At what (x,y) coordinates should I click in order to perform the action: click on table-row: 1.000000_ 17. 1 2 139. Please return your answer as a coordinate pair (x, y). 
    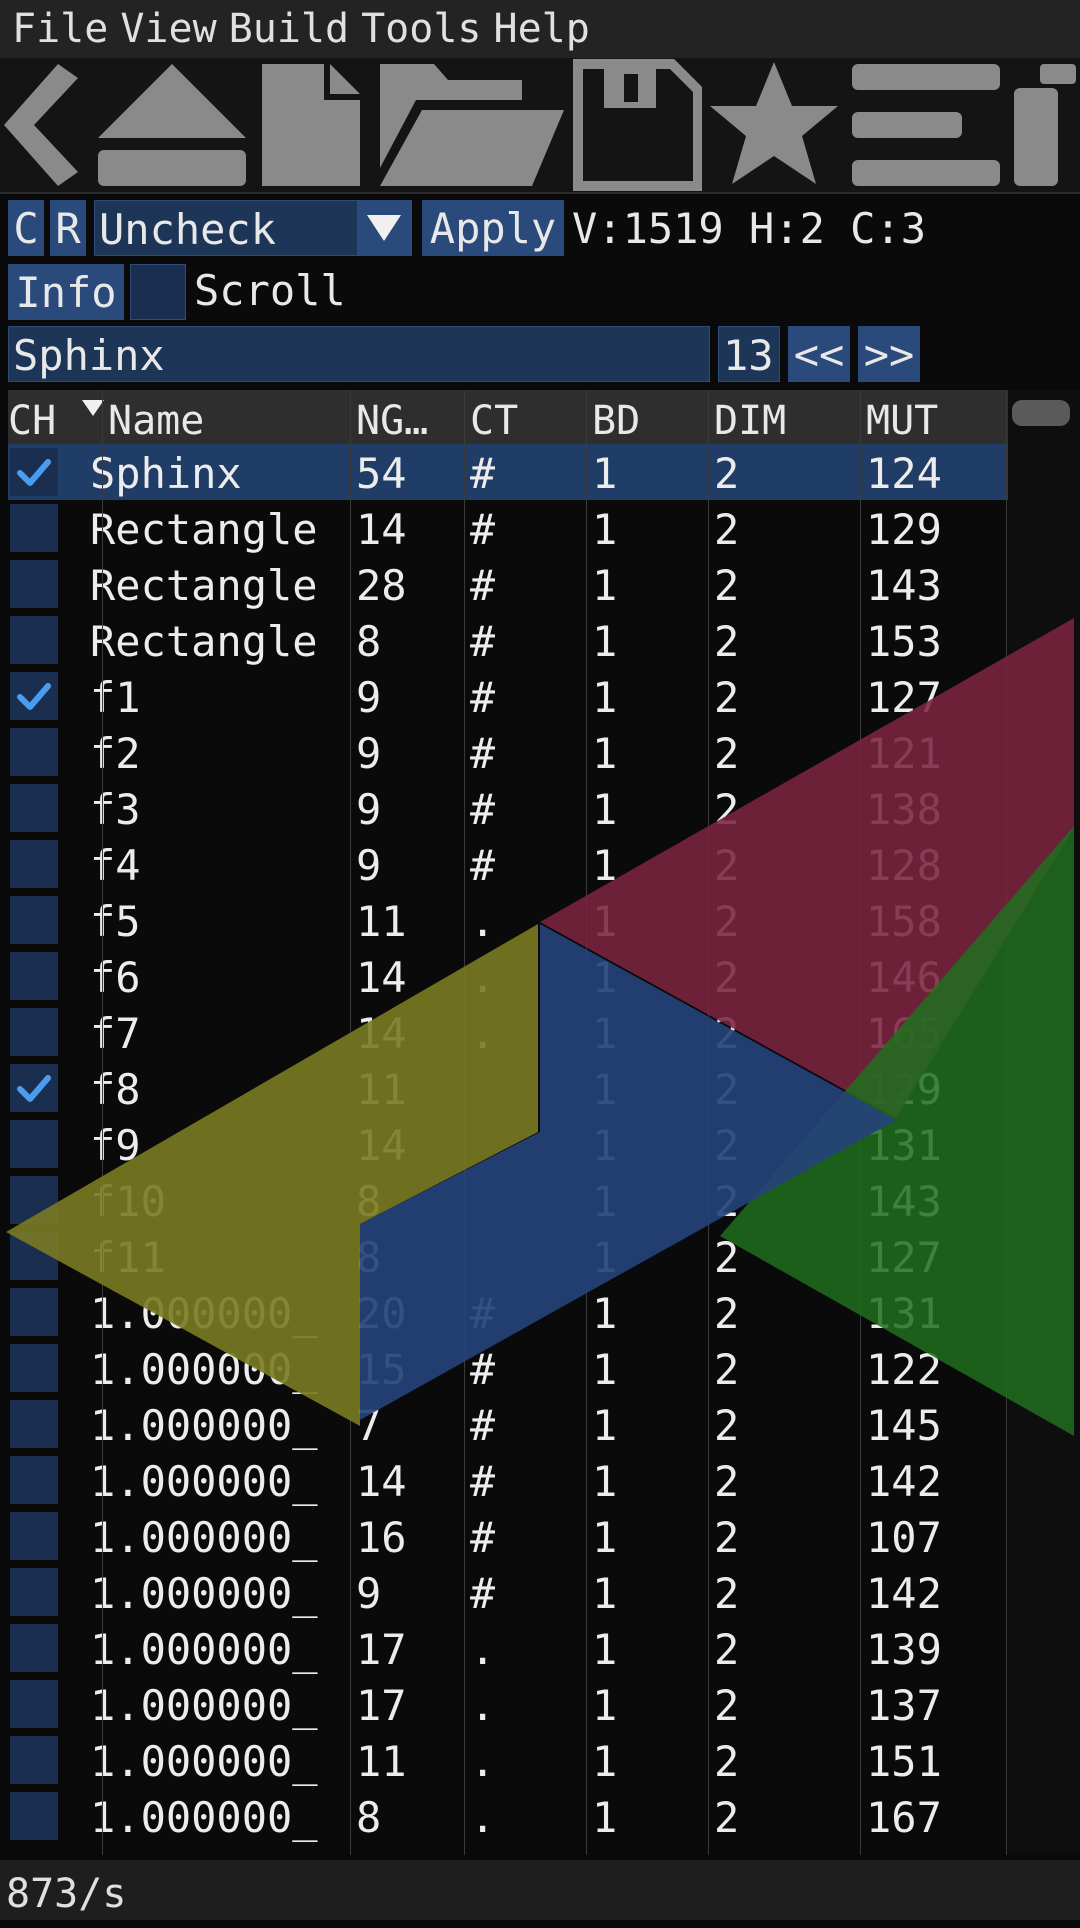
    Looking at the image, I should click on (508, 1648).